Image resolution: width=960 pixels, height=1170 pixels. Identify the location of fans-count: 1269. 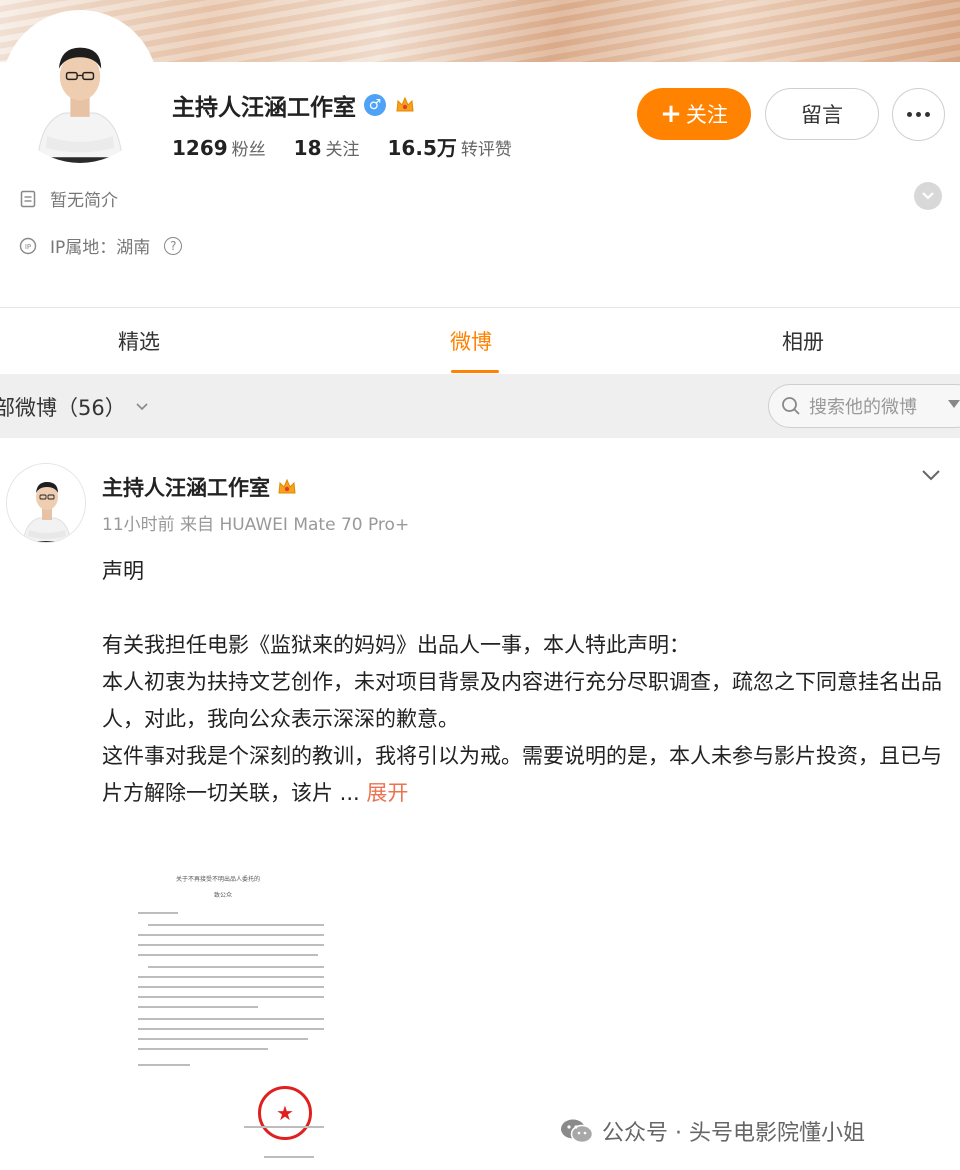
(200, 148).